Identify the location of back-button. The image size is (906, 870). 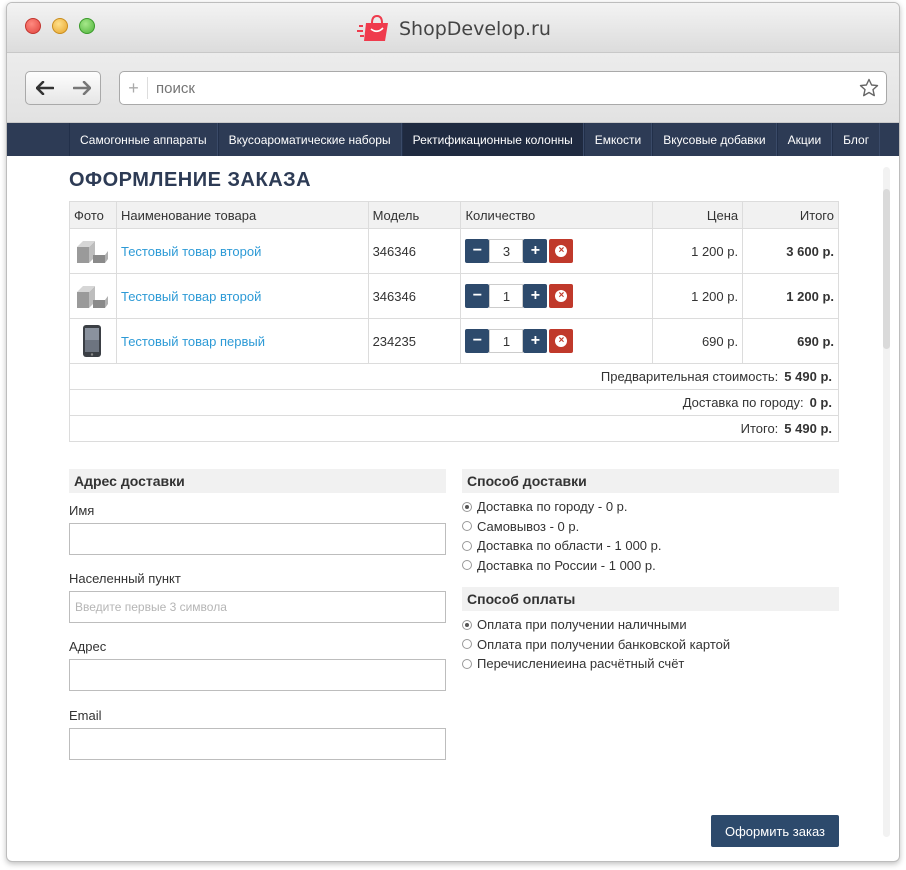
(44, 88).